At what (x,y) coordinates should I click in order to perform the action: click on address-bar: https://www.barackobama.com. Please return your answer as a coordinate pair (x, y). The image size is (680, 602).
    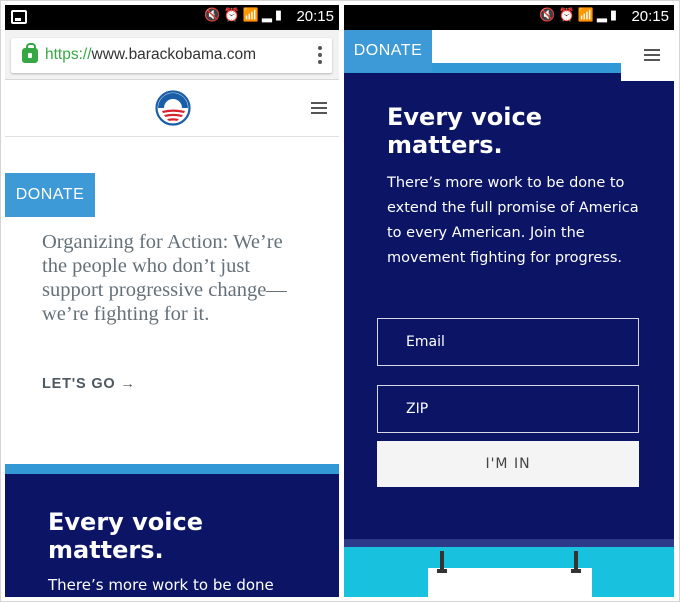
    Looking at the image, I should click on (171, 55).